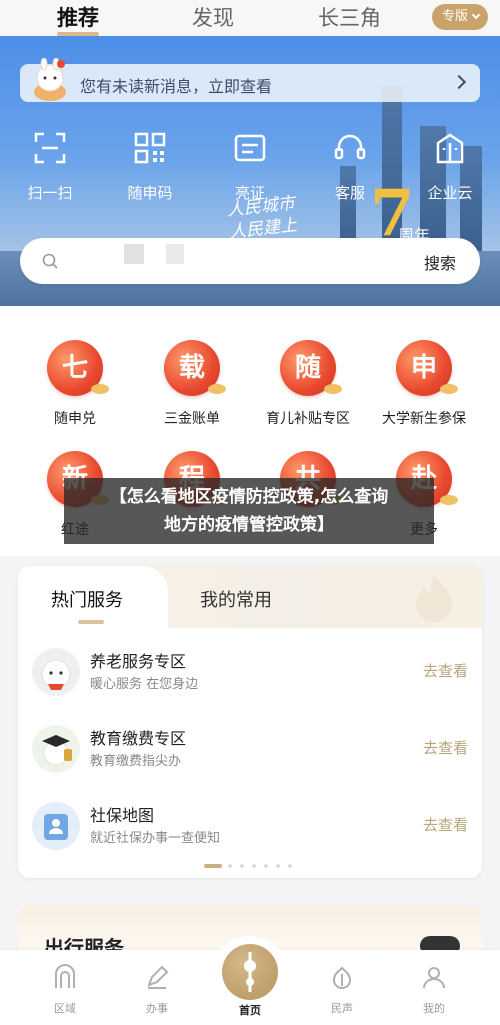 The image size is (500, 1025). I want to click on quick-action-label: 扫一扫, so click(50, 193).